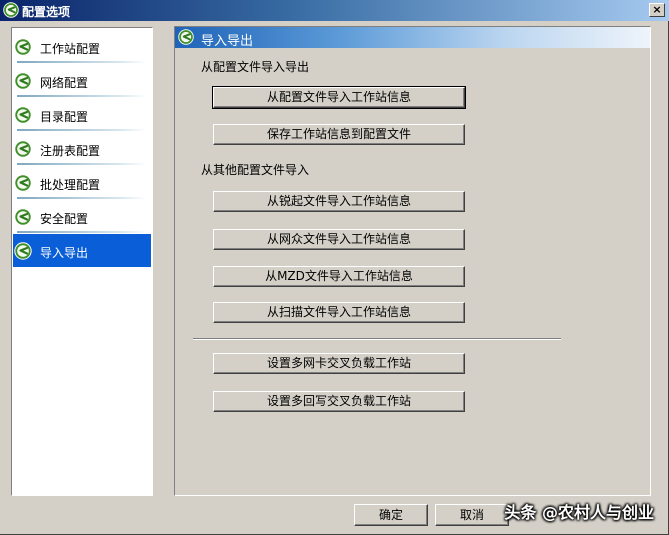 The height and width of the screenshot is (535, 669). Describe the element at coordinates (46, 12) in the screenshot. I see `window-title: 配置选项` at that location.